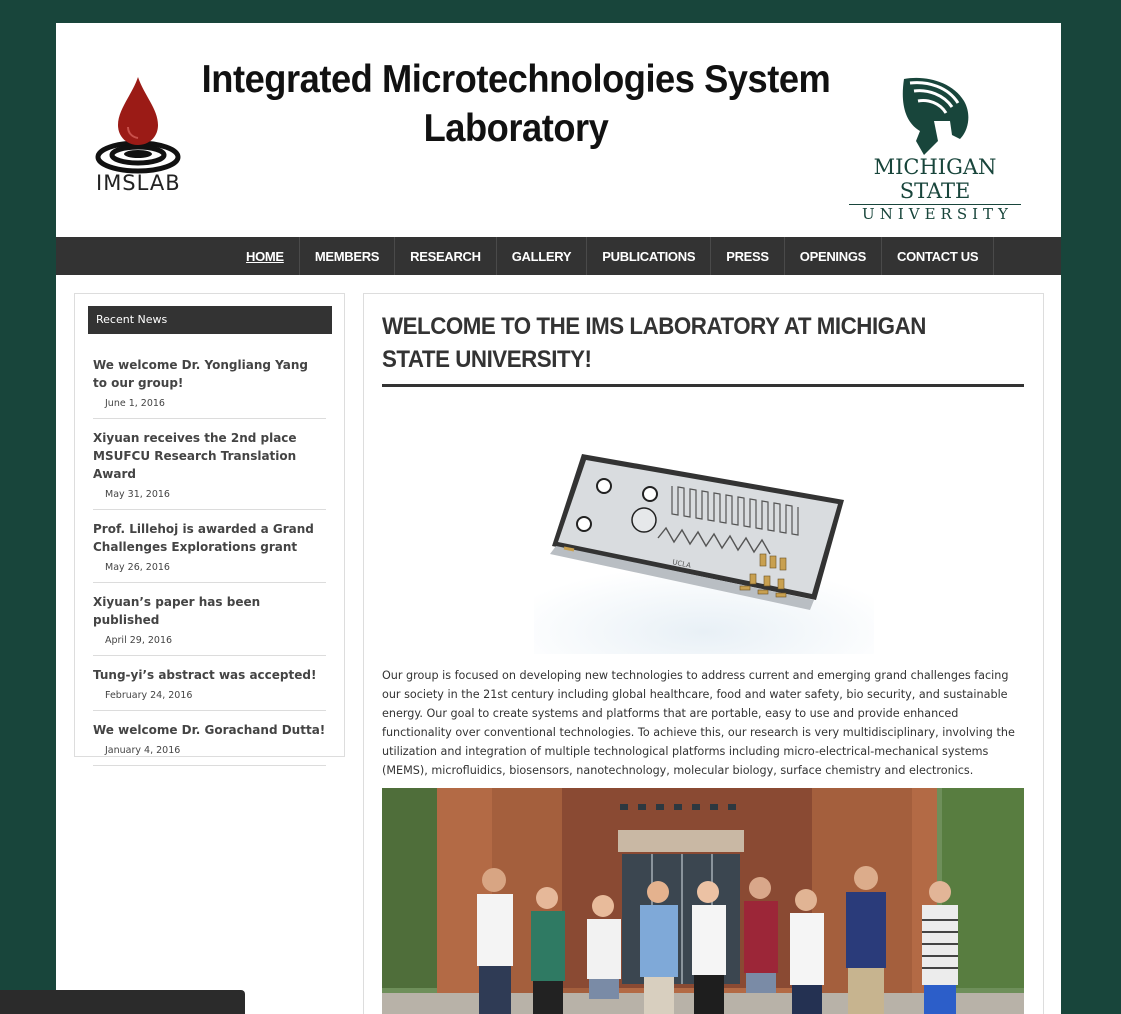 The width and height of the screenshot is (1121, 1014). Describe the element at coordinates (149, 695) in the screenshot. I see `news-date: February 24, 2016` at that location.